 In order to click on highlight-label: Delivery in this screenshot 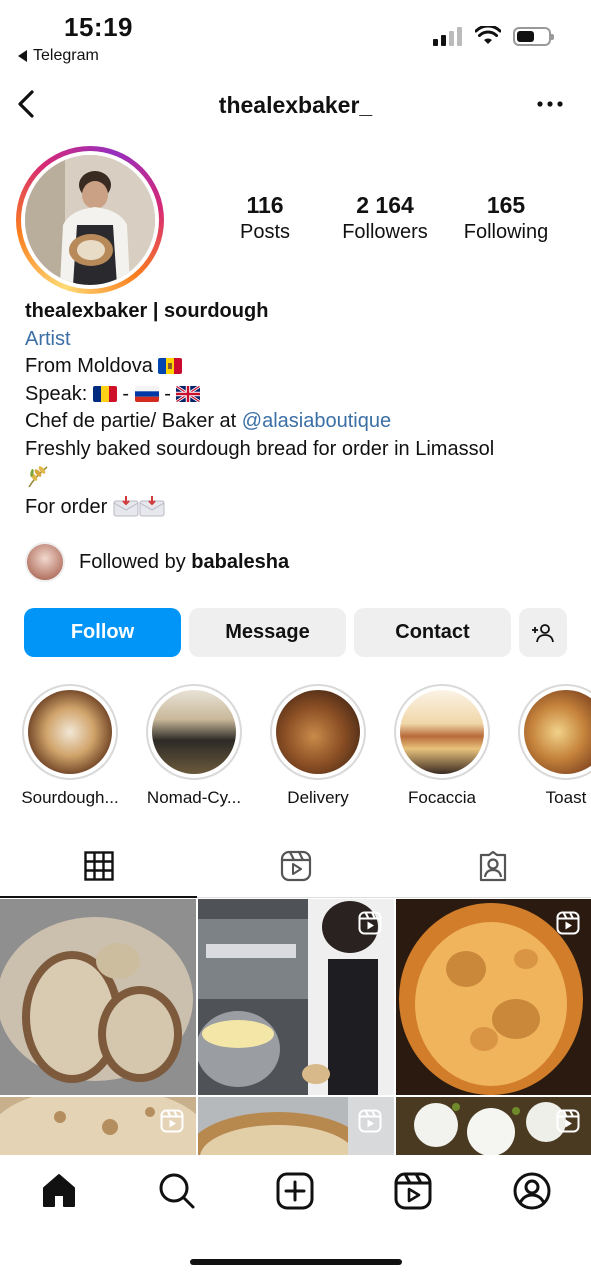, I will do `click(318, 797)`.